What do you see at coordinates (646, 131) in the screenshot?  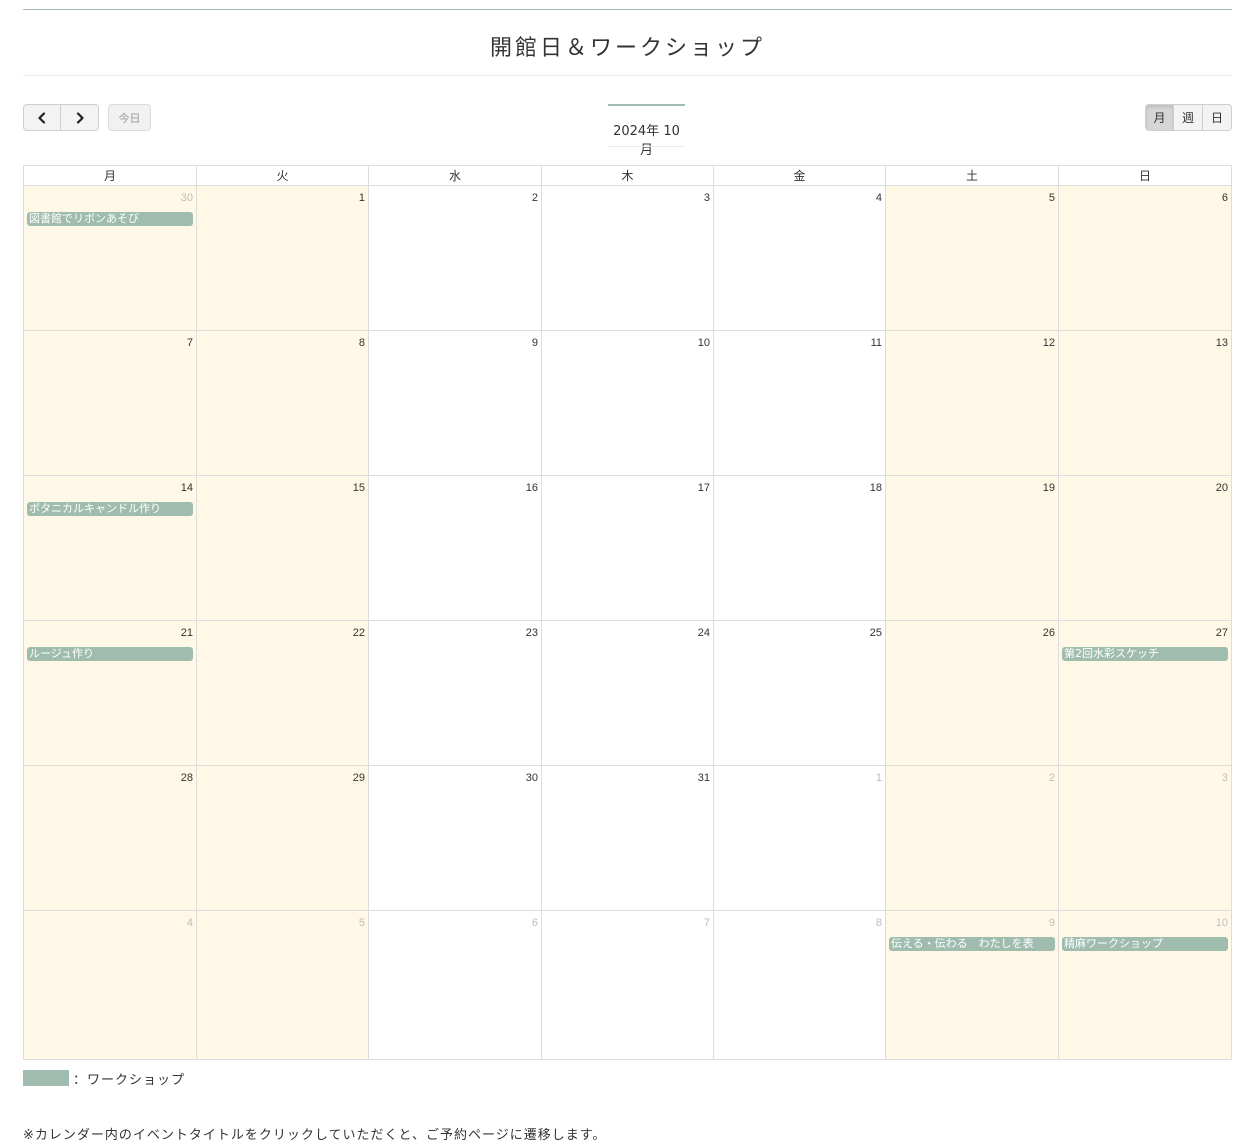 I see `month-label-block: 2024年 10月` at bounding box center [646, 131].